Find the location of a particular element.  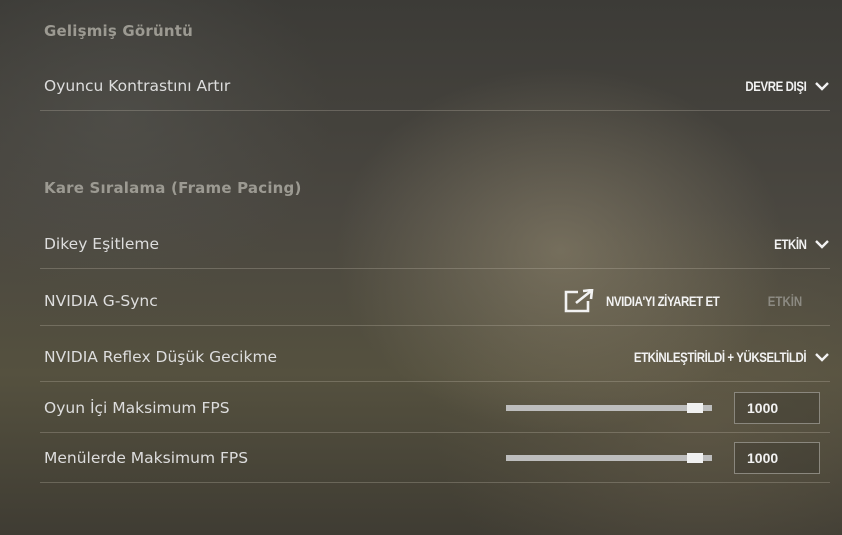

section-title-frame-pacing: Kare Sıralama (Frame Pacing) is located at coordinates (173, 188).